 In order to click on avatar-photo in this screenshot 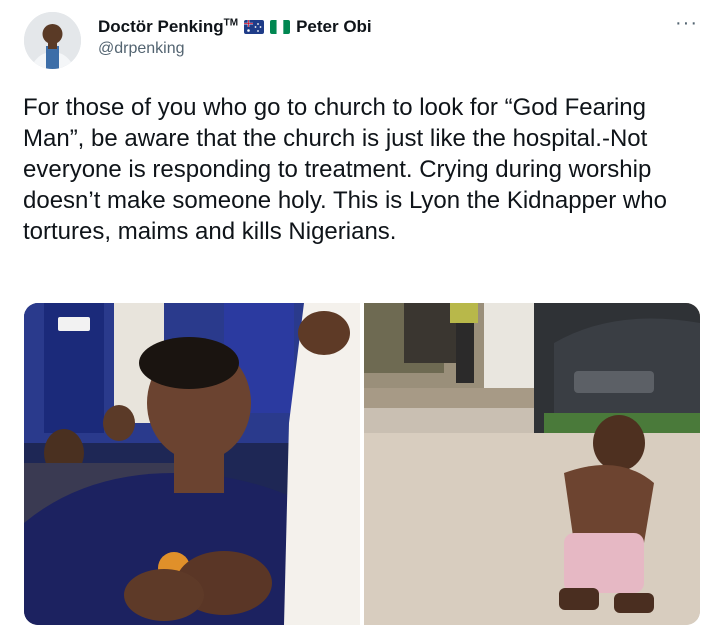, I will do `click(52, 40)`.